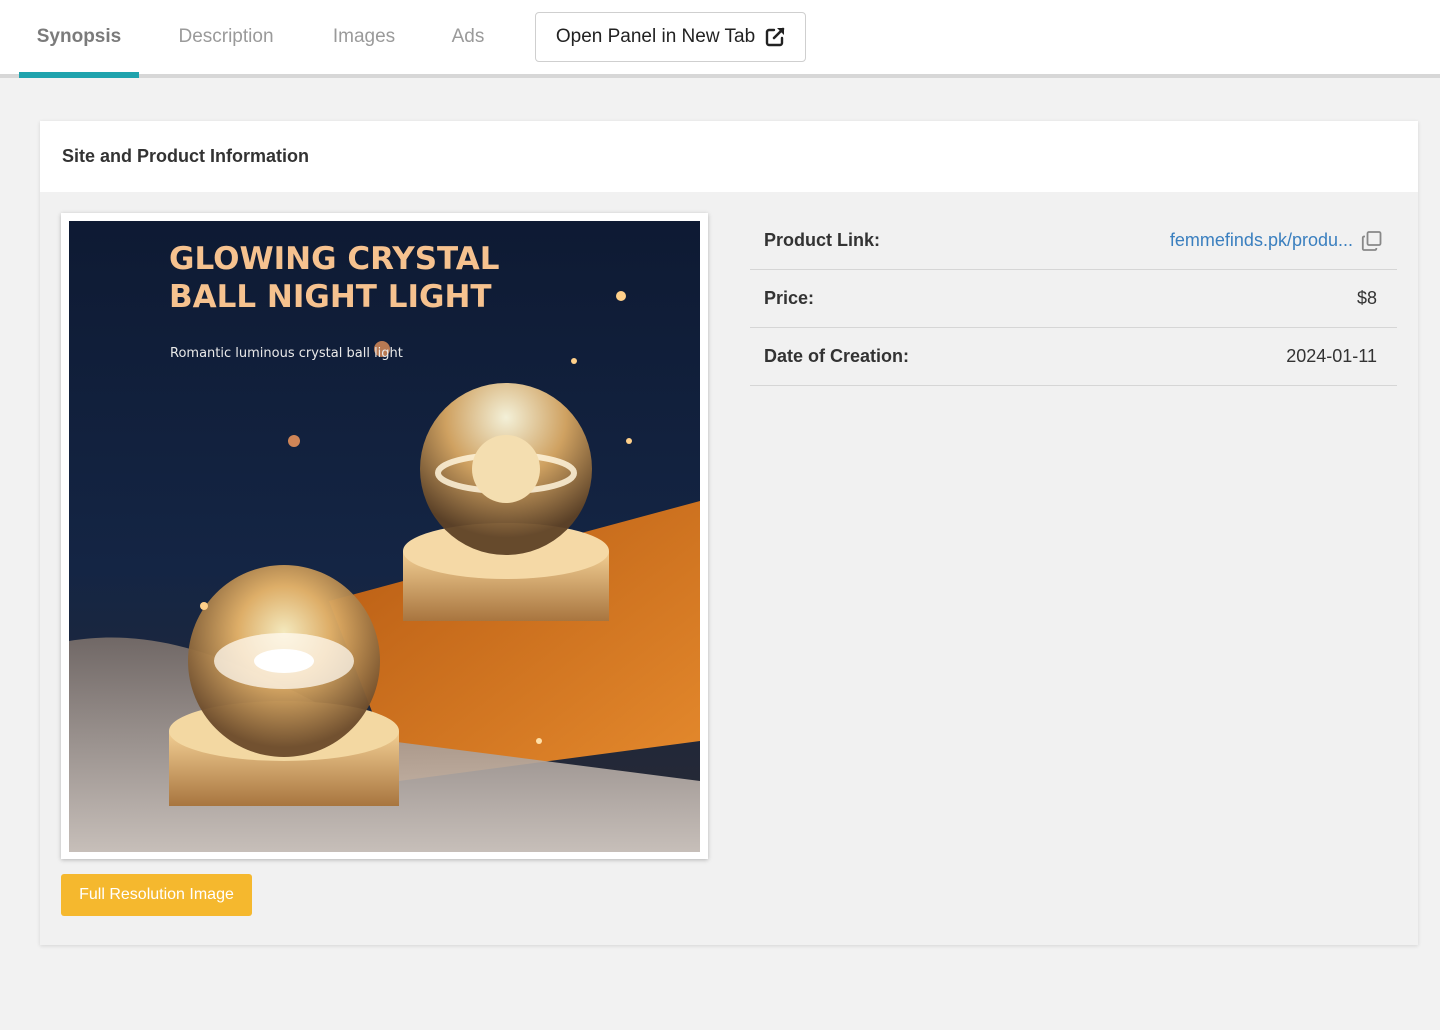  Describe the element at coordinates (364, 37) in the screenshot. I see `tab-images: Images` at that location.